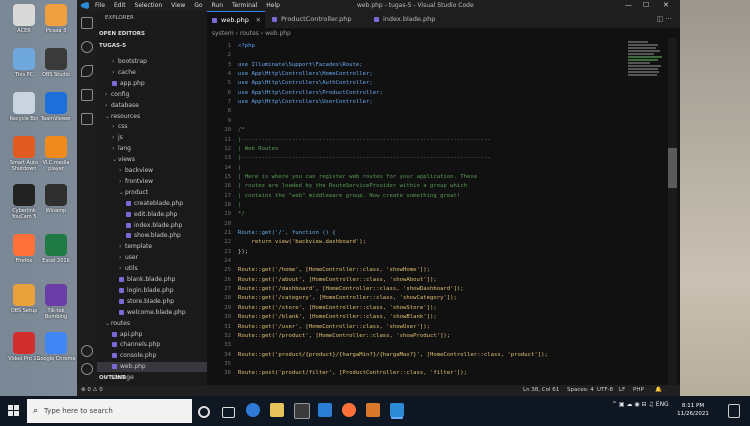 The height and width of the screenshot is (426, 750). I want to click on tab-productcontroller: ProductController.php, so click(317, 19).